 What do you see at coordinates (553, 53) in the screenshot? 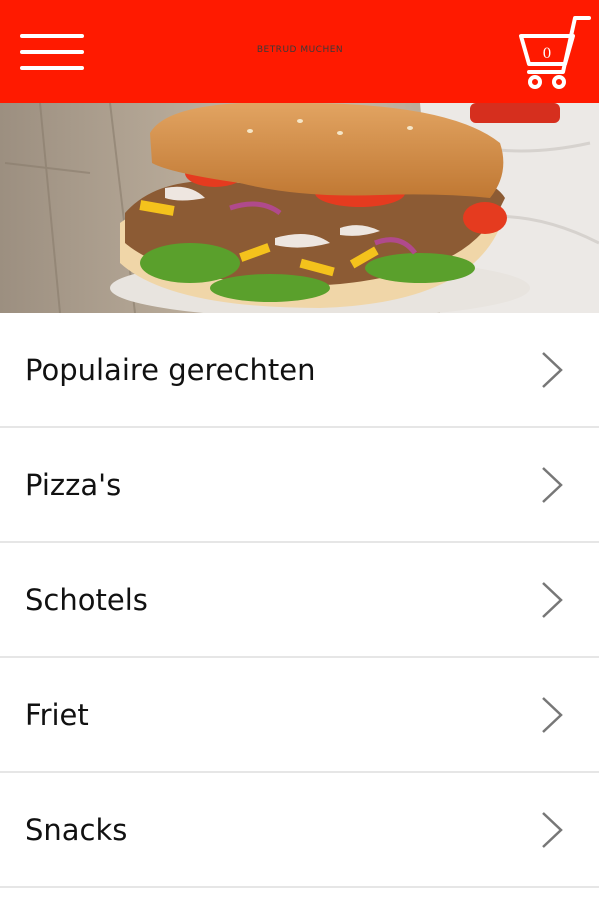
I see `cart-button: 0` at bounding box center [553, 53].